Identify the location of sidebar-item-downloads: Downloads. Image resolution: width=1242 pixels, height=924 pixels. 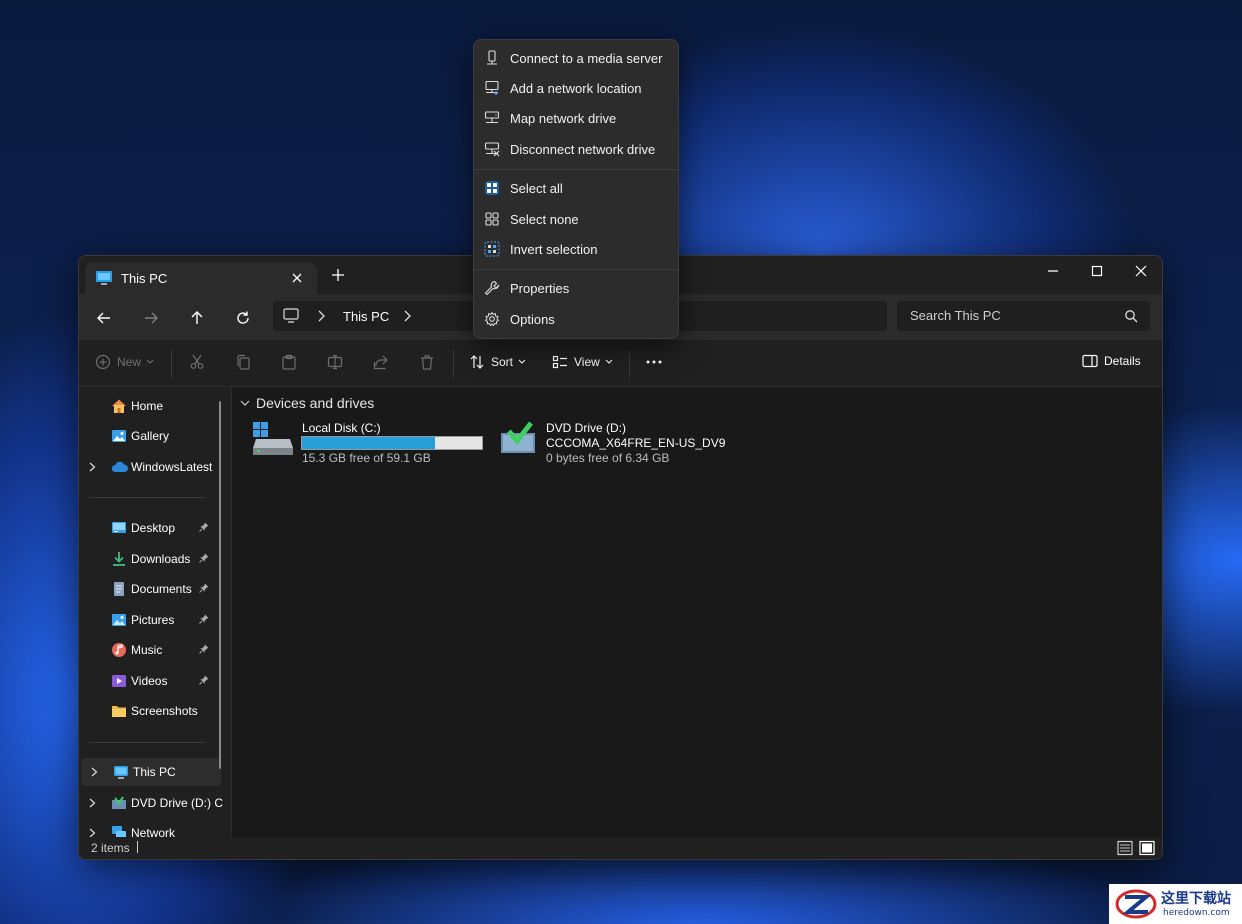
(149, 559).